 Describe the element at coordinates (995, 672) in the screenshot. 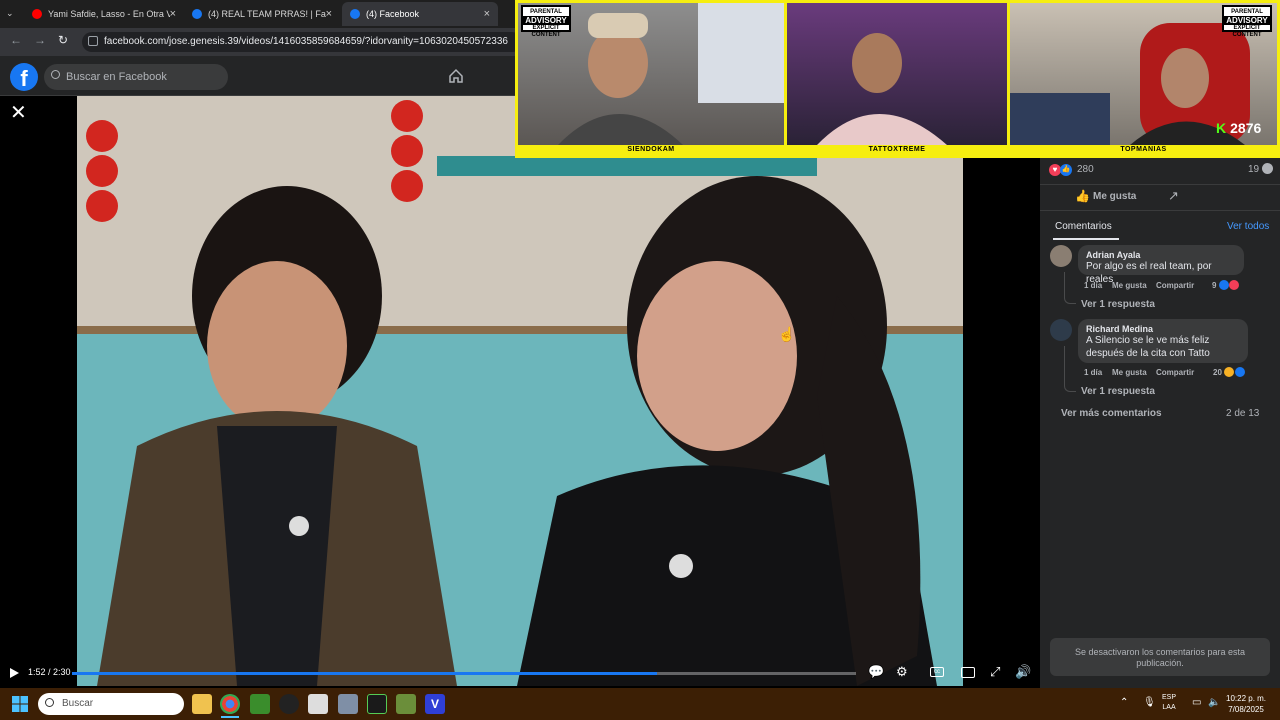

I see `fullscreen-icon: ⤢` at that location.